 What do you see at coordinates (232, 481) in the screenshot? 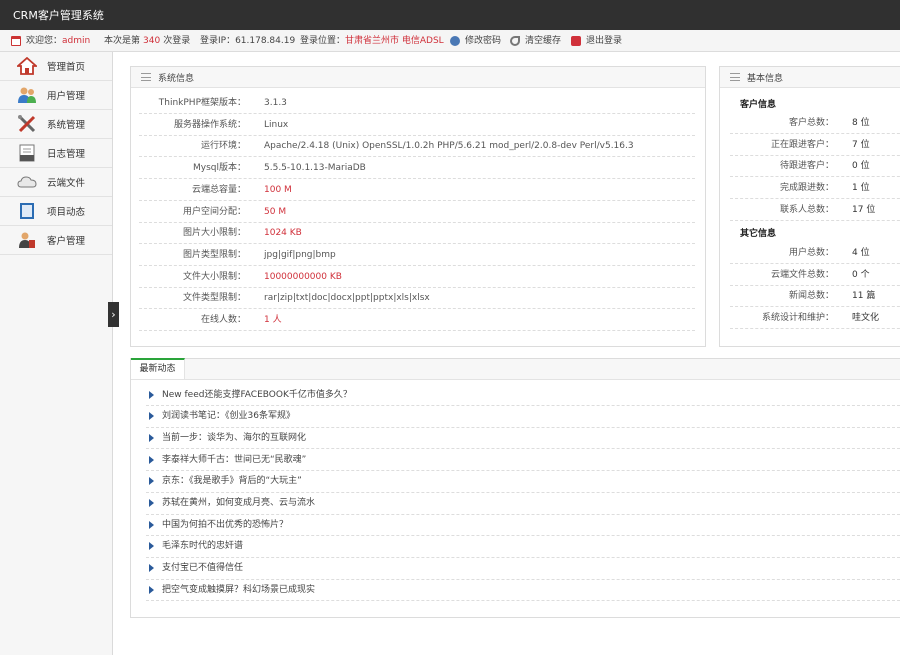
I see `news-item-title: 京东：《我是歌手》背后的“大玩主”` at bounding box center [232, 481].